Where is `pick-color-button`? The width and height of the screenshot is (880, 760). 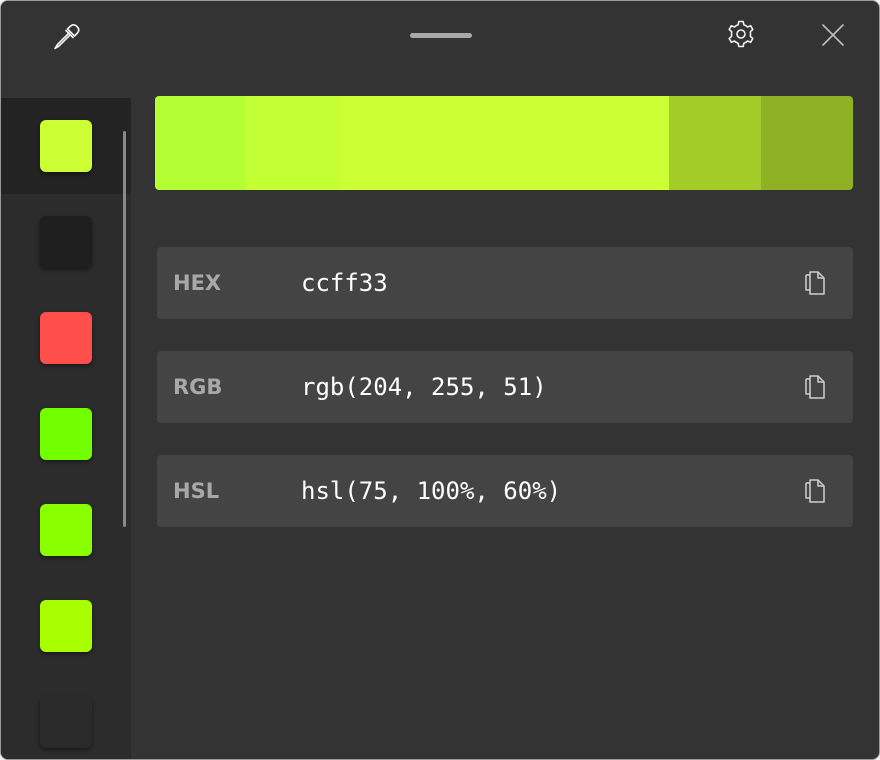 pick-color-button is located at coordinates (66, 49).